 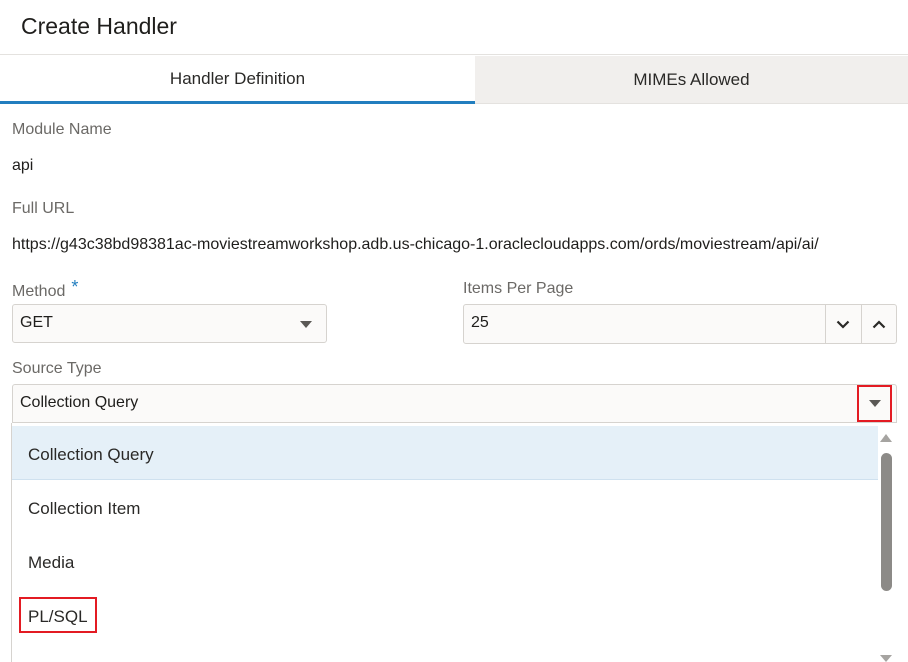 I want to click on method-label-wrap: Method *, so click(x=45, y=289).